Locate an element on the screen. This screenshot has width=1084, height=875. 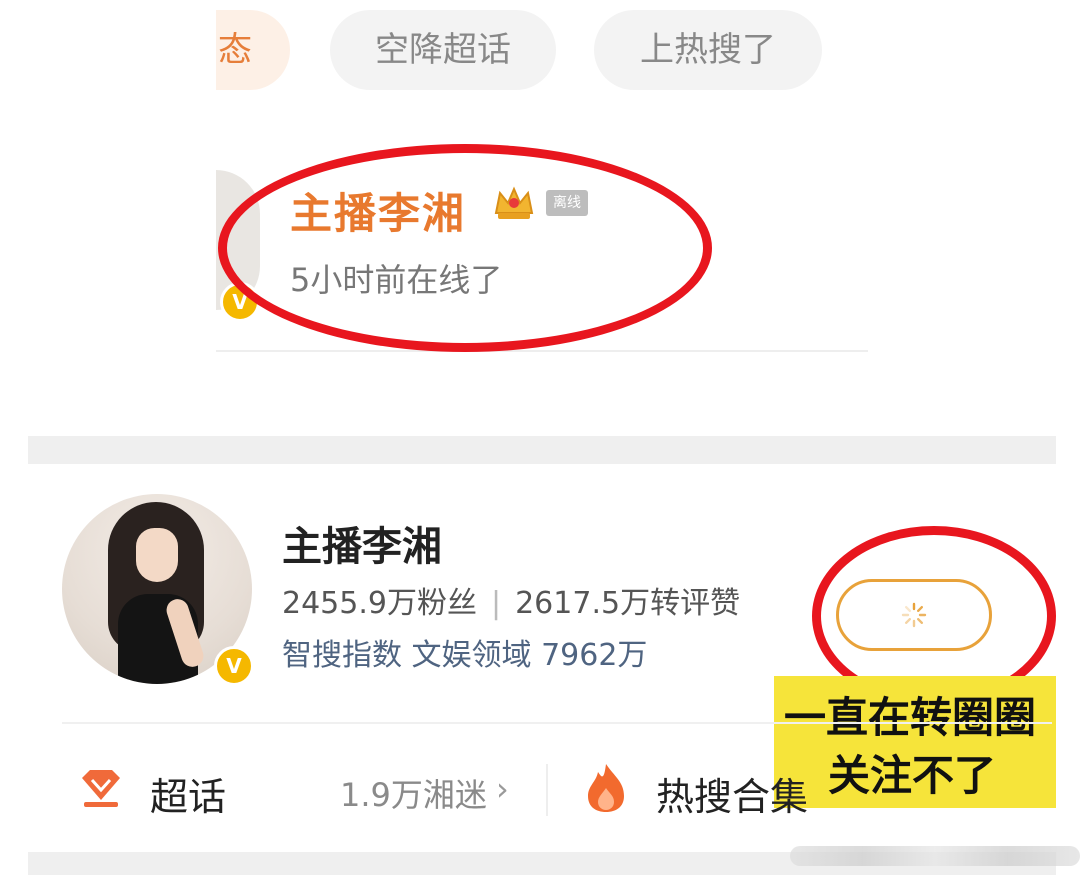
chip-airdrop-supertopic: 空降超话 is located at coordinates (443, 50).